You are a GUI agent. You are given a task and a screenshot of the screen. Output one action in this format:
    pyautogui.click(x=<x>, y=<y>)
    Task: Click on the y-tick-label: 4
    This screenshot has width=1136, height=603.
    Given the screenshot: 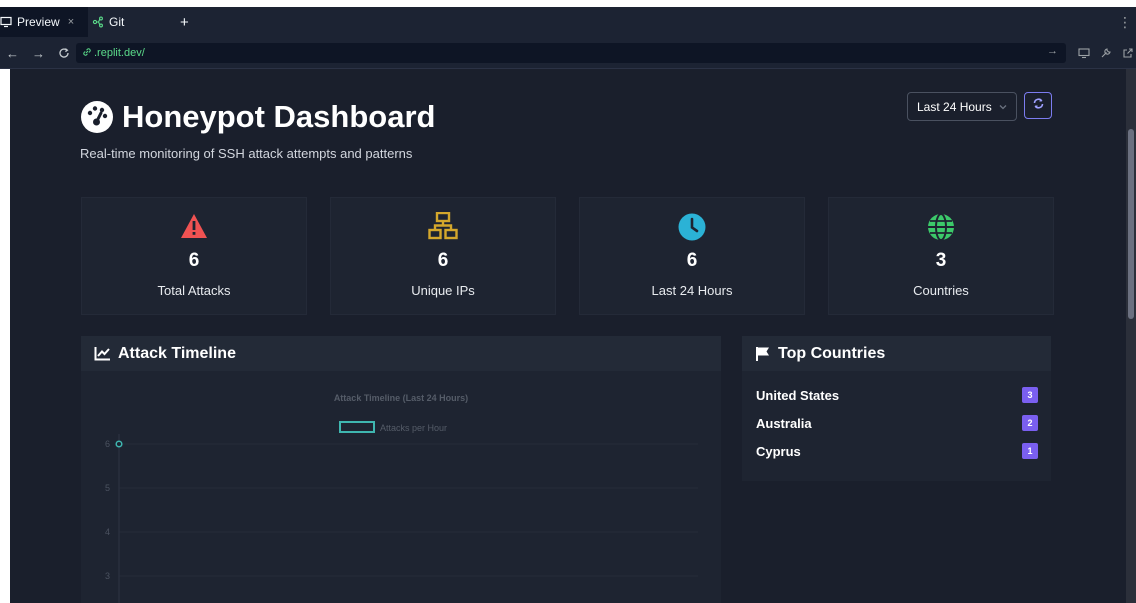 What is the action you would take?
    pyautogui.click(x=107, y=532)
    